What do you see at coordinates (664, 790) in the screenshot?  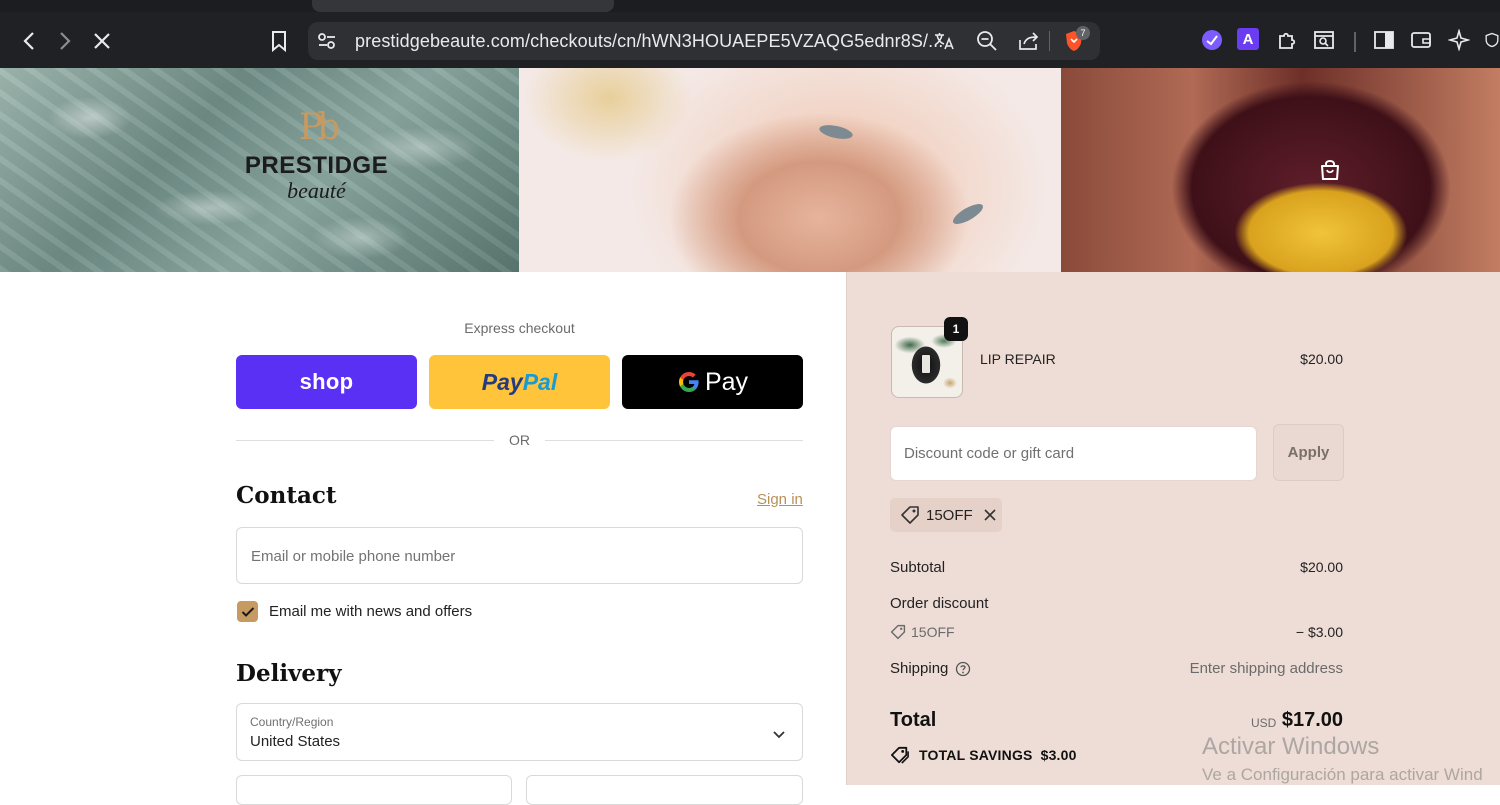 I see `last-name-field` at bounding box center [664, 790].